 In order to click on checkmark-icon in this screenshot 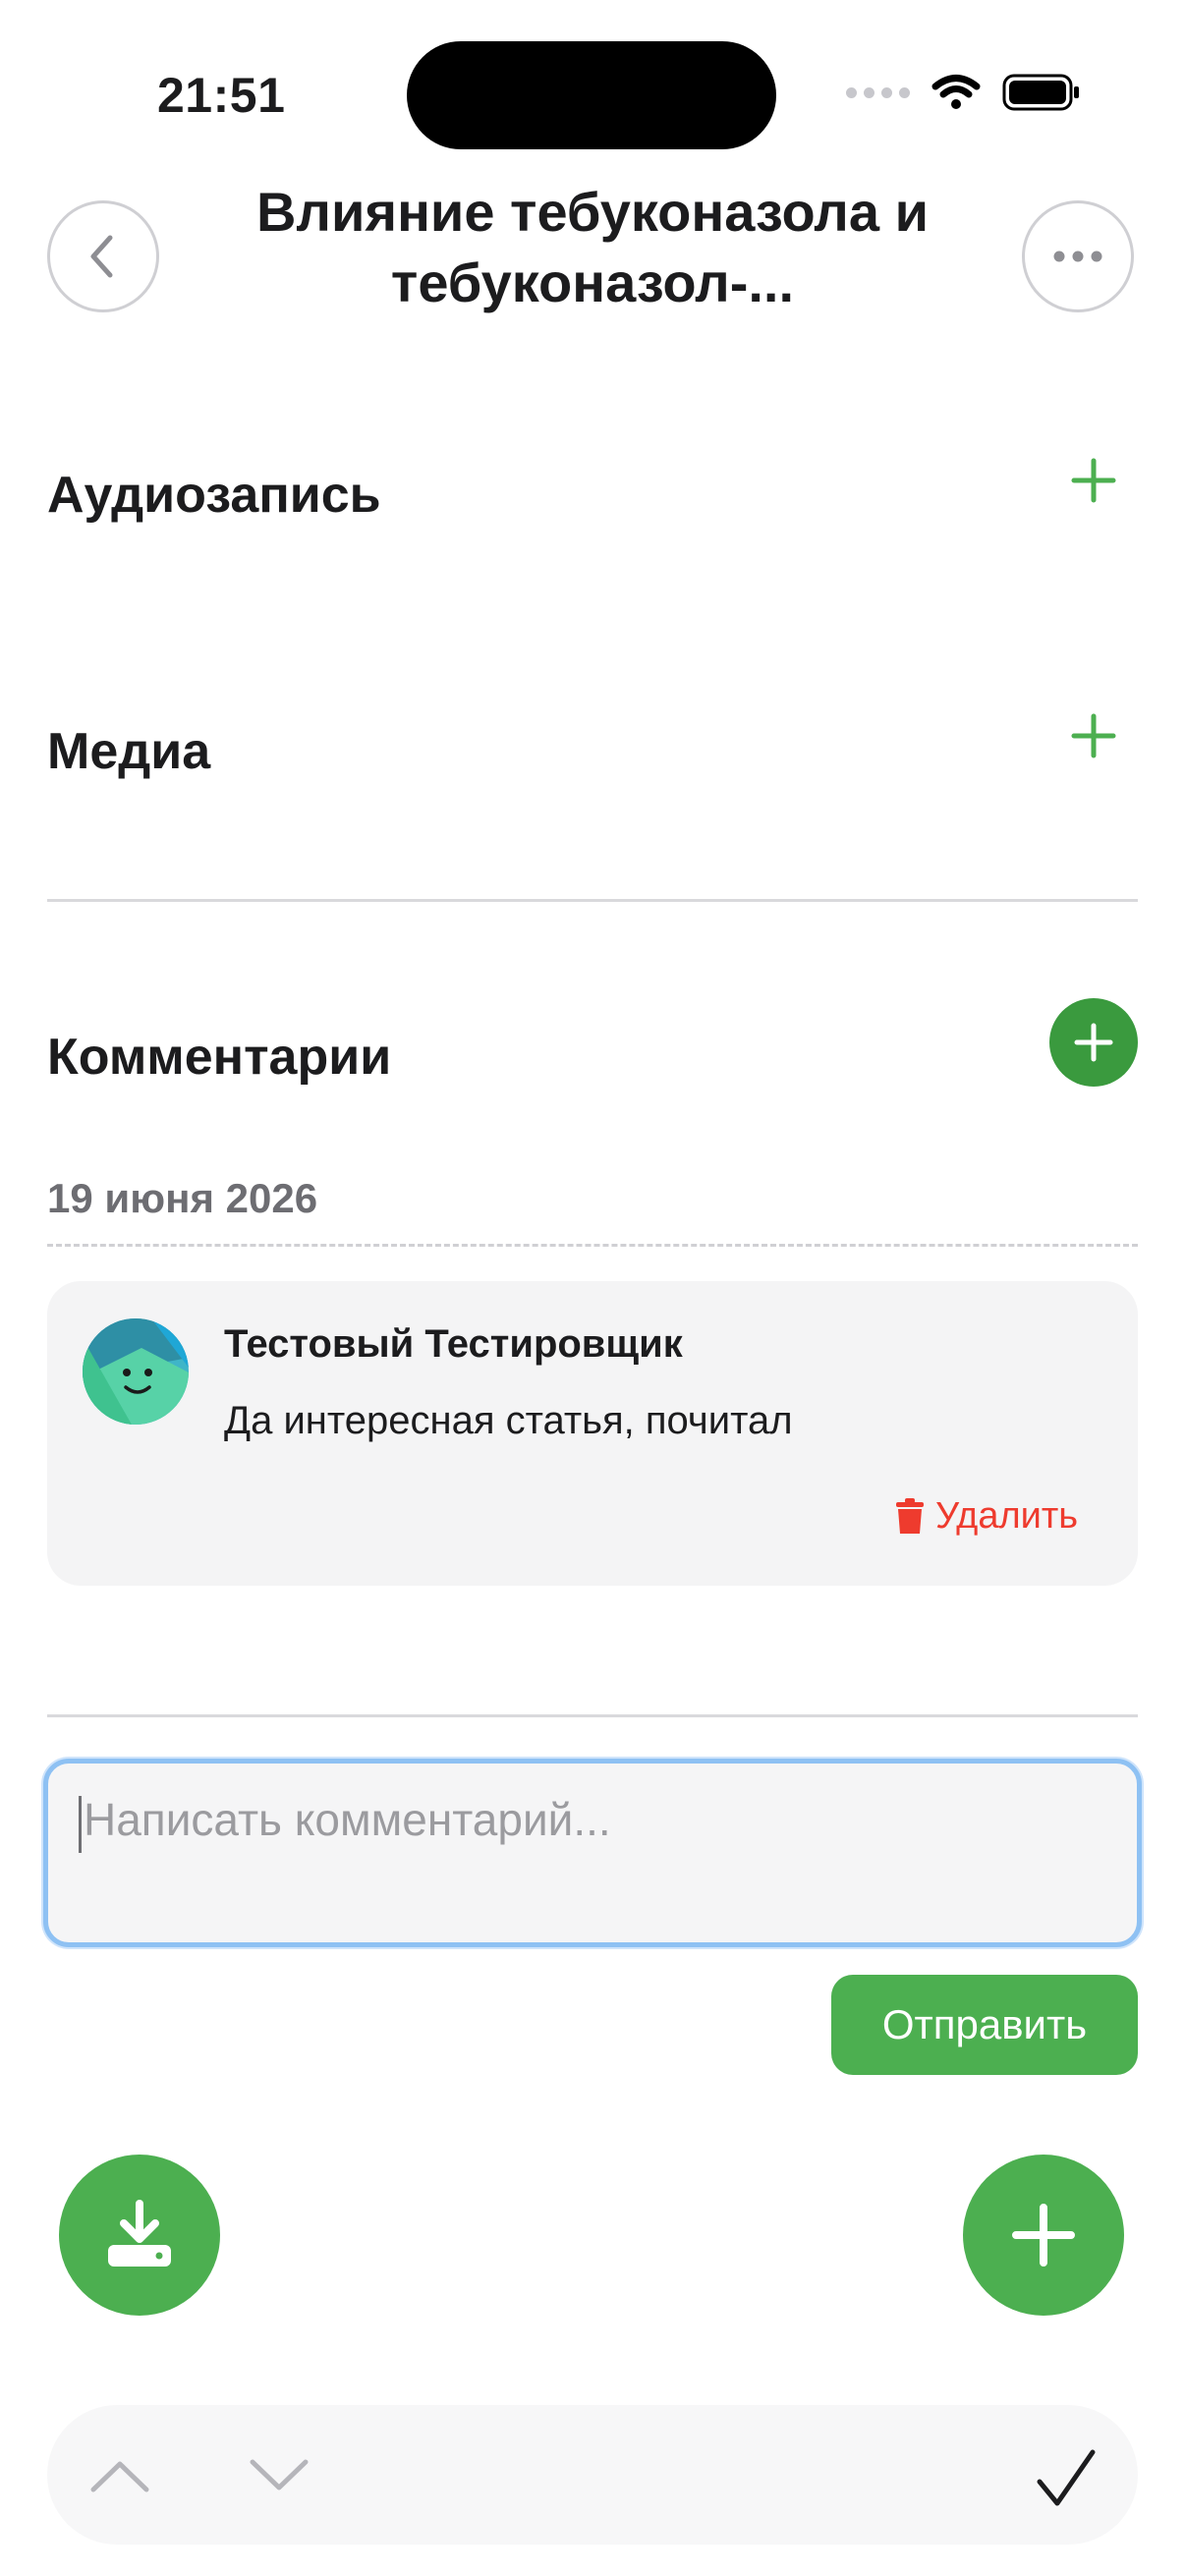, I will do `click(1067, 2477)`.